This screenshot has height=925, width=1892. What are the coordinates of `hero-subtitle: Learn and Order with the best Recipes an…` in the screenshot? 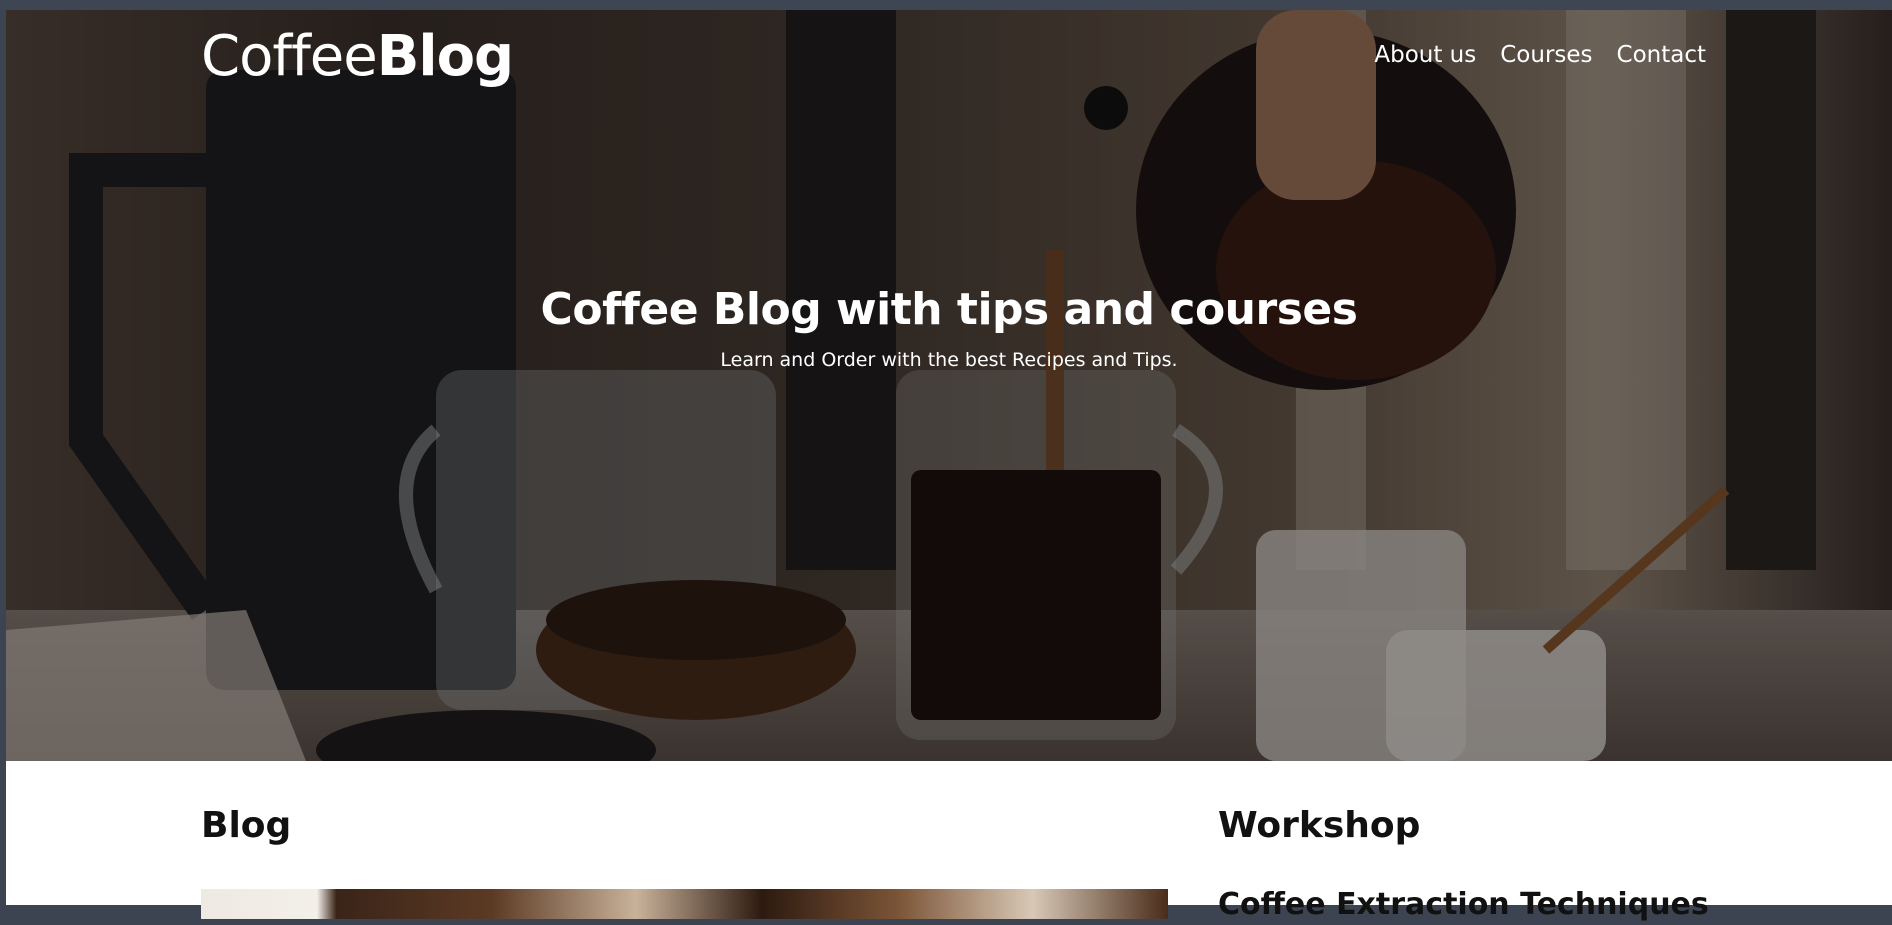 It's located at (949, 360).